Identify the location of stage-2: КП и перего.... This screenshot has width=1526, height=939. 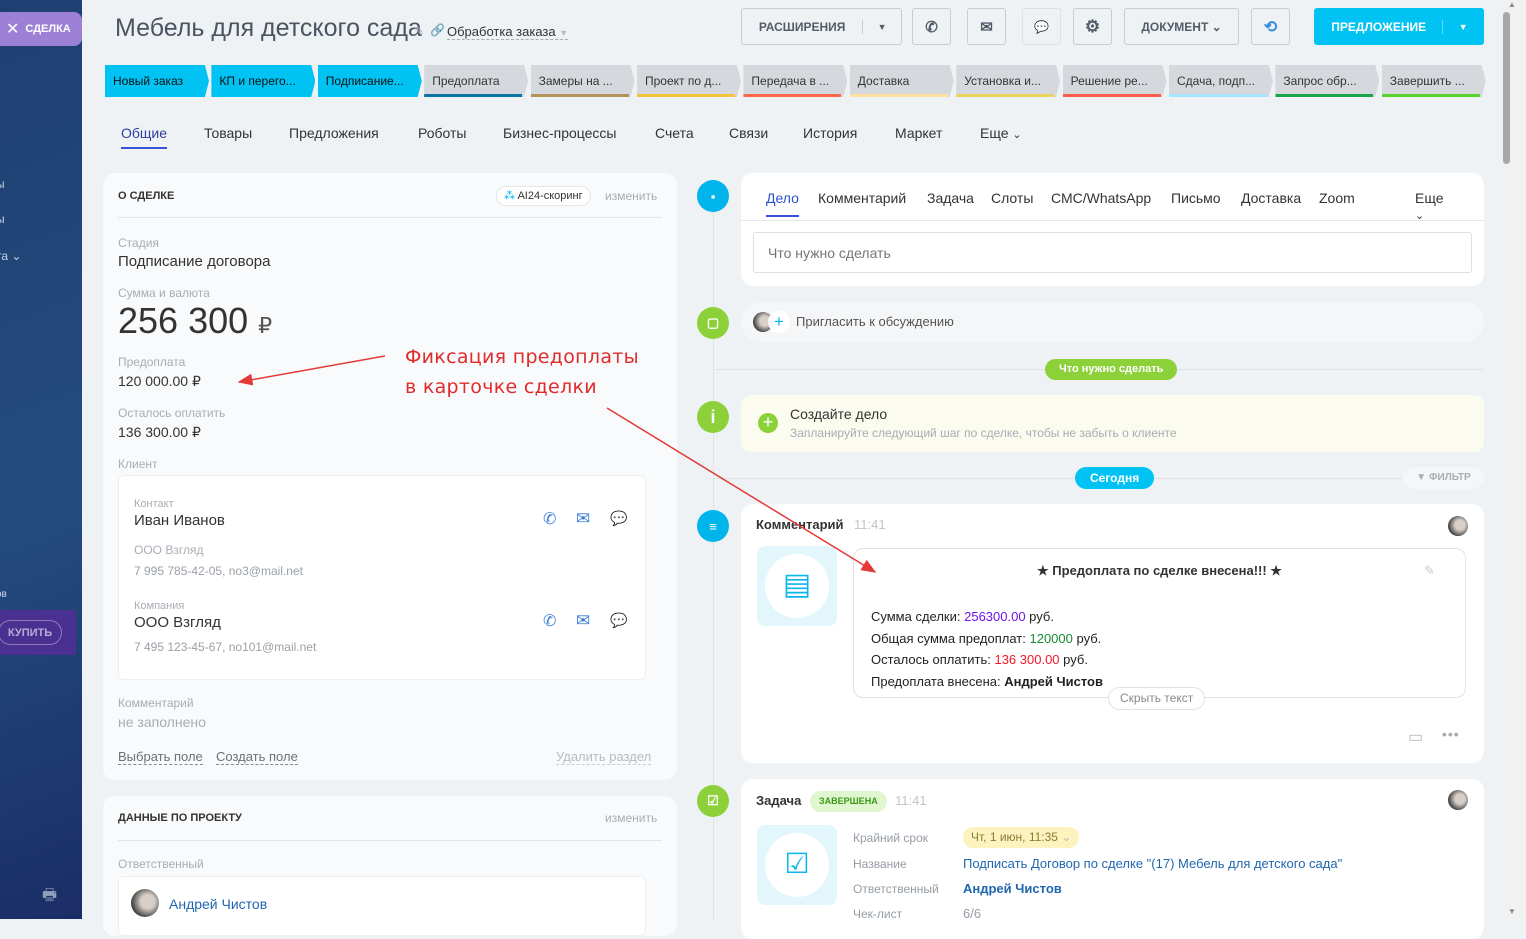
(263, 81).